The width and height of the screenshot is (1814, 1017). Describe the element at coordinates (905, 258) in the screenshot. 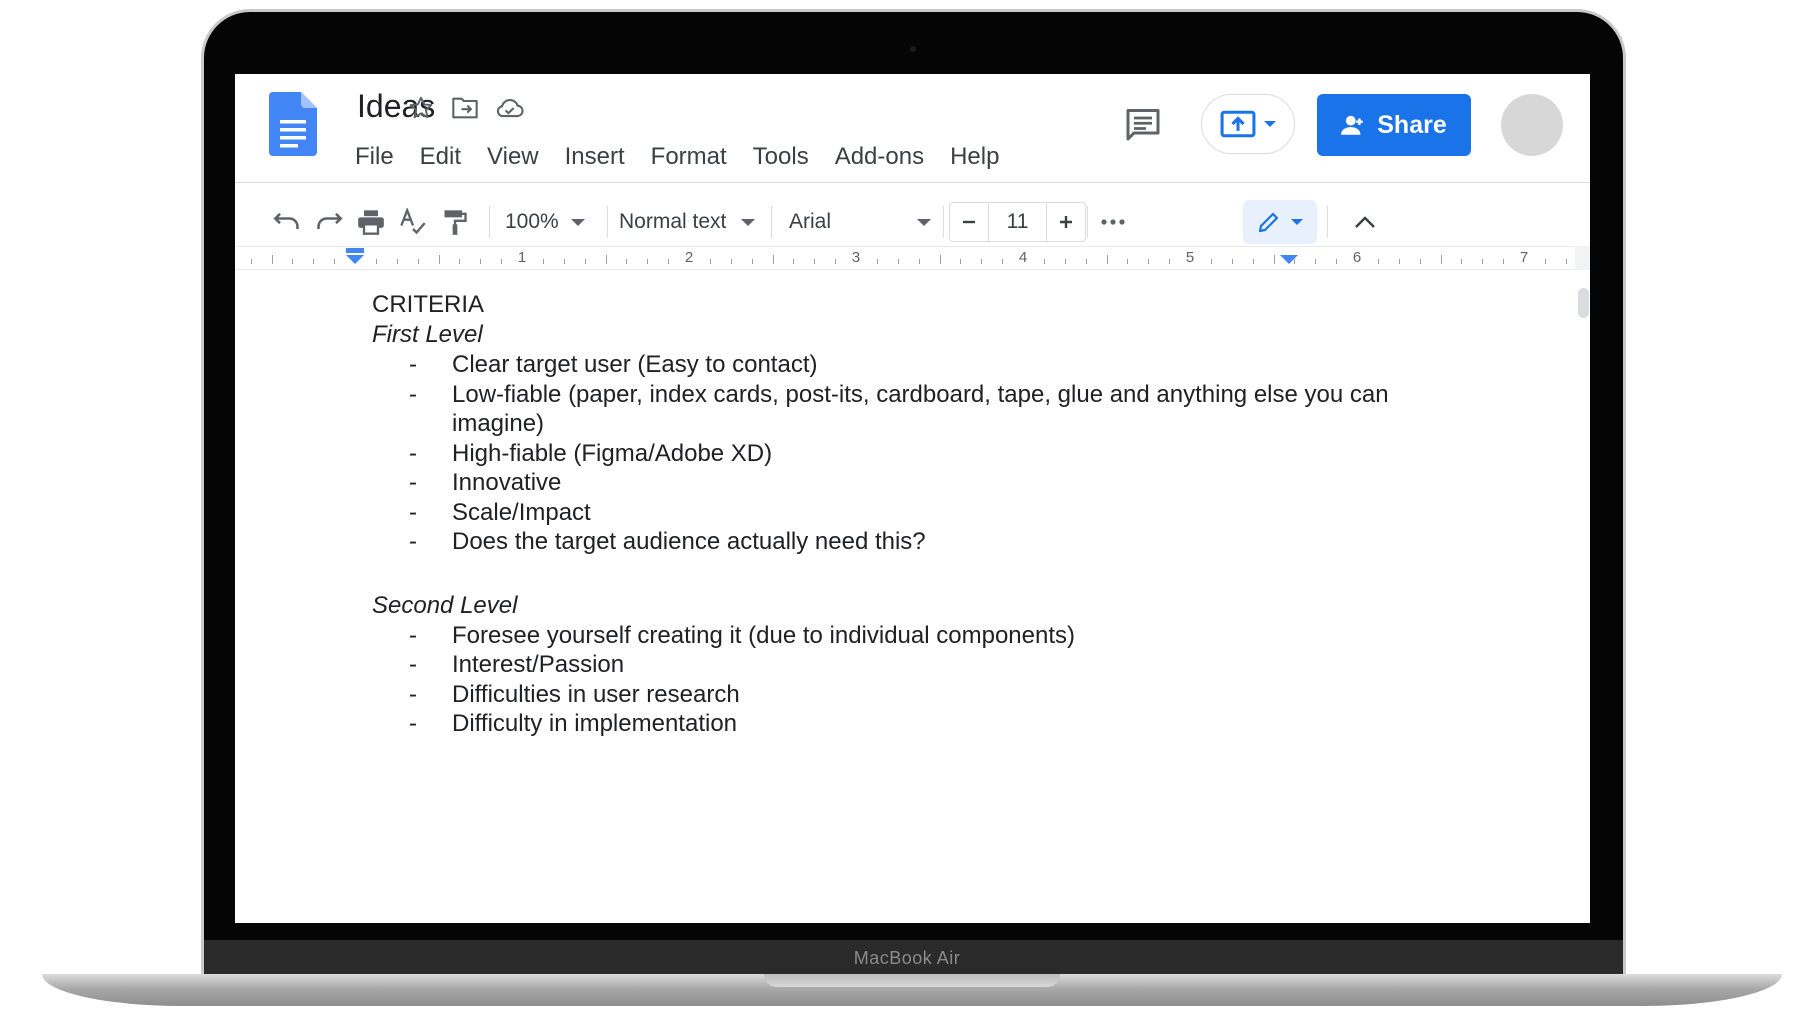

I see `ruler-page-area` at that location.